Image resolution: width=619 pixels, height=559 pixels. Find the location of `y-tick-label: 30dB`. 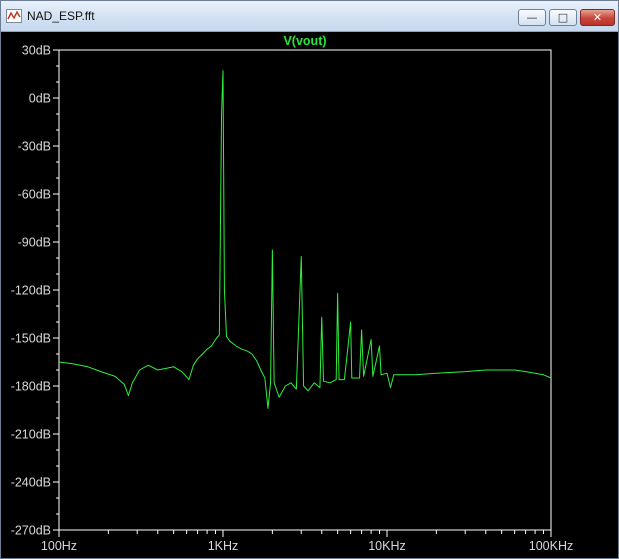

y-tick-label: 30dB is located at coordinates (36, 51).